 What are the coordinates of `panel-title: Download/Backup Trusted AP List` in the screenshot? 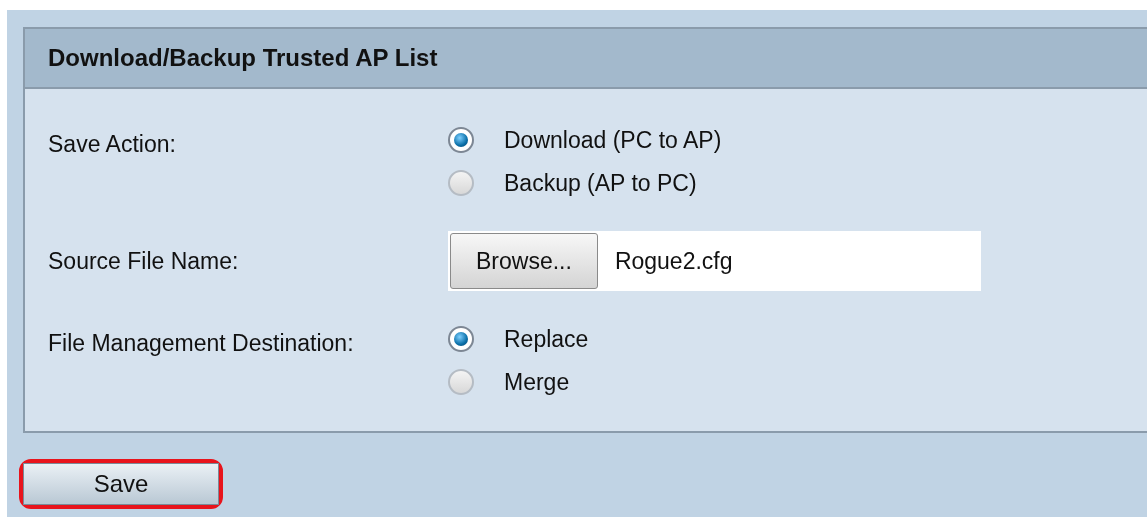 It's located at (243, 58).